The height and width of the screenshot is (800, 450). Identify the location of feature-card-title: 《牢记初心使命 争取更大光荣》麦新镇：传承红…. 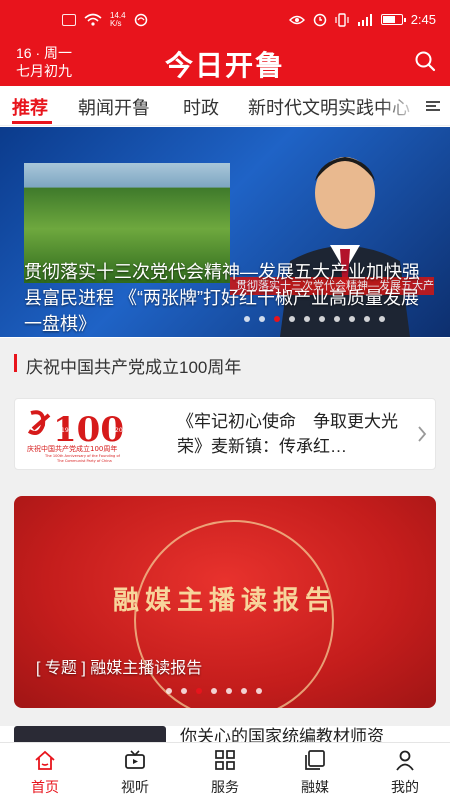
(293, 434).